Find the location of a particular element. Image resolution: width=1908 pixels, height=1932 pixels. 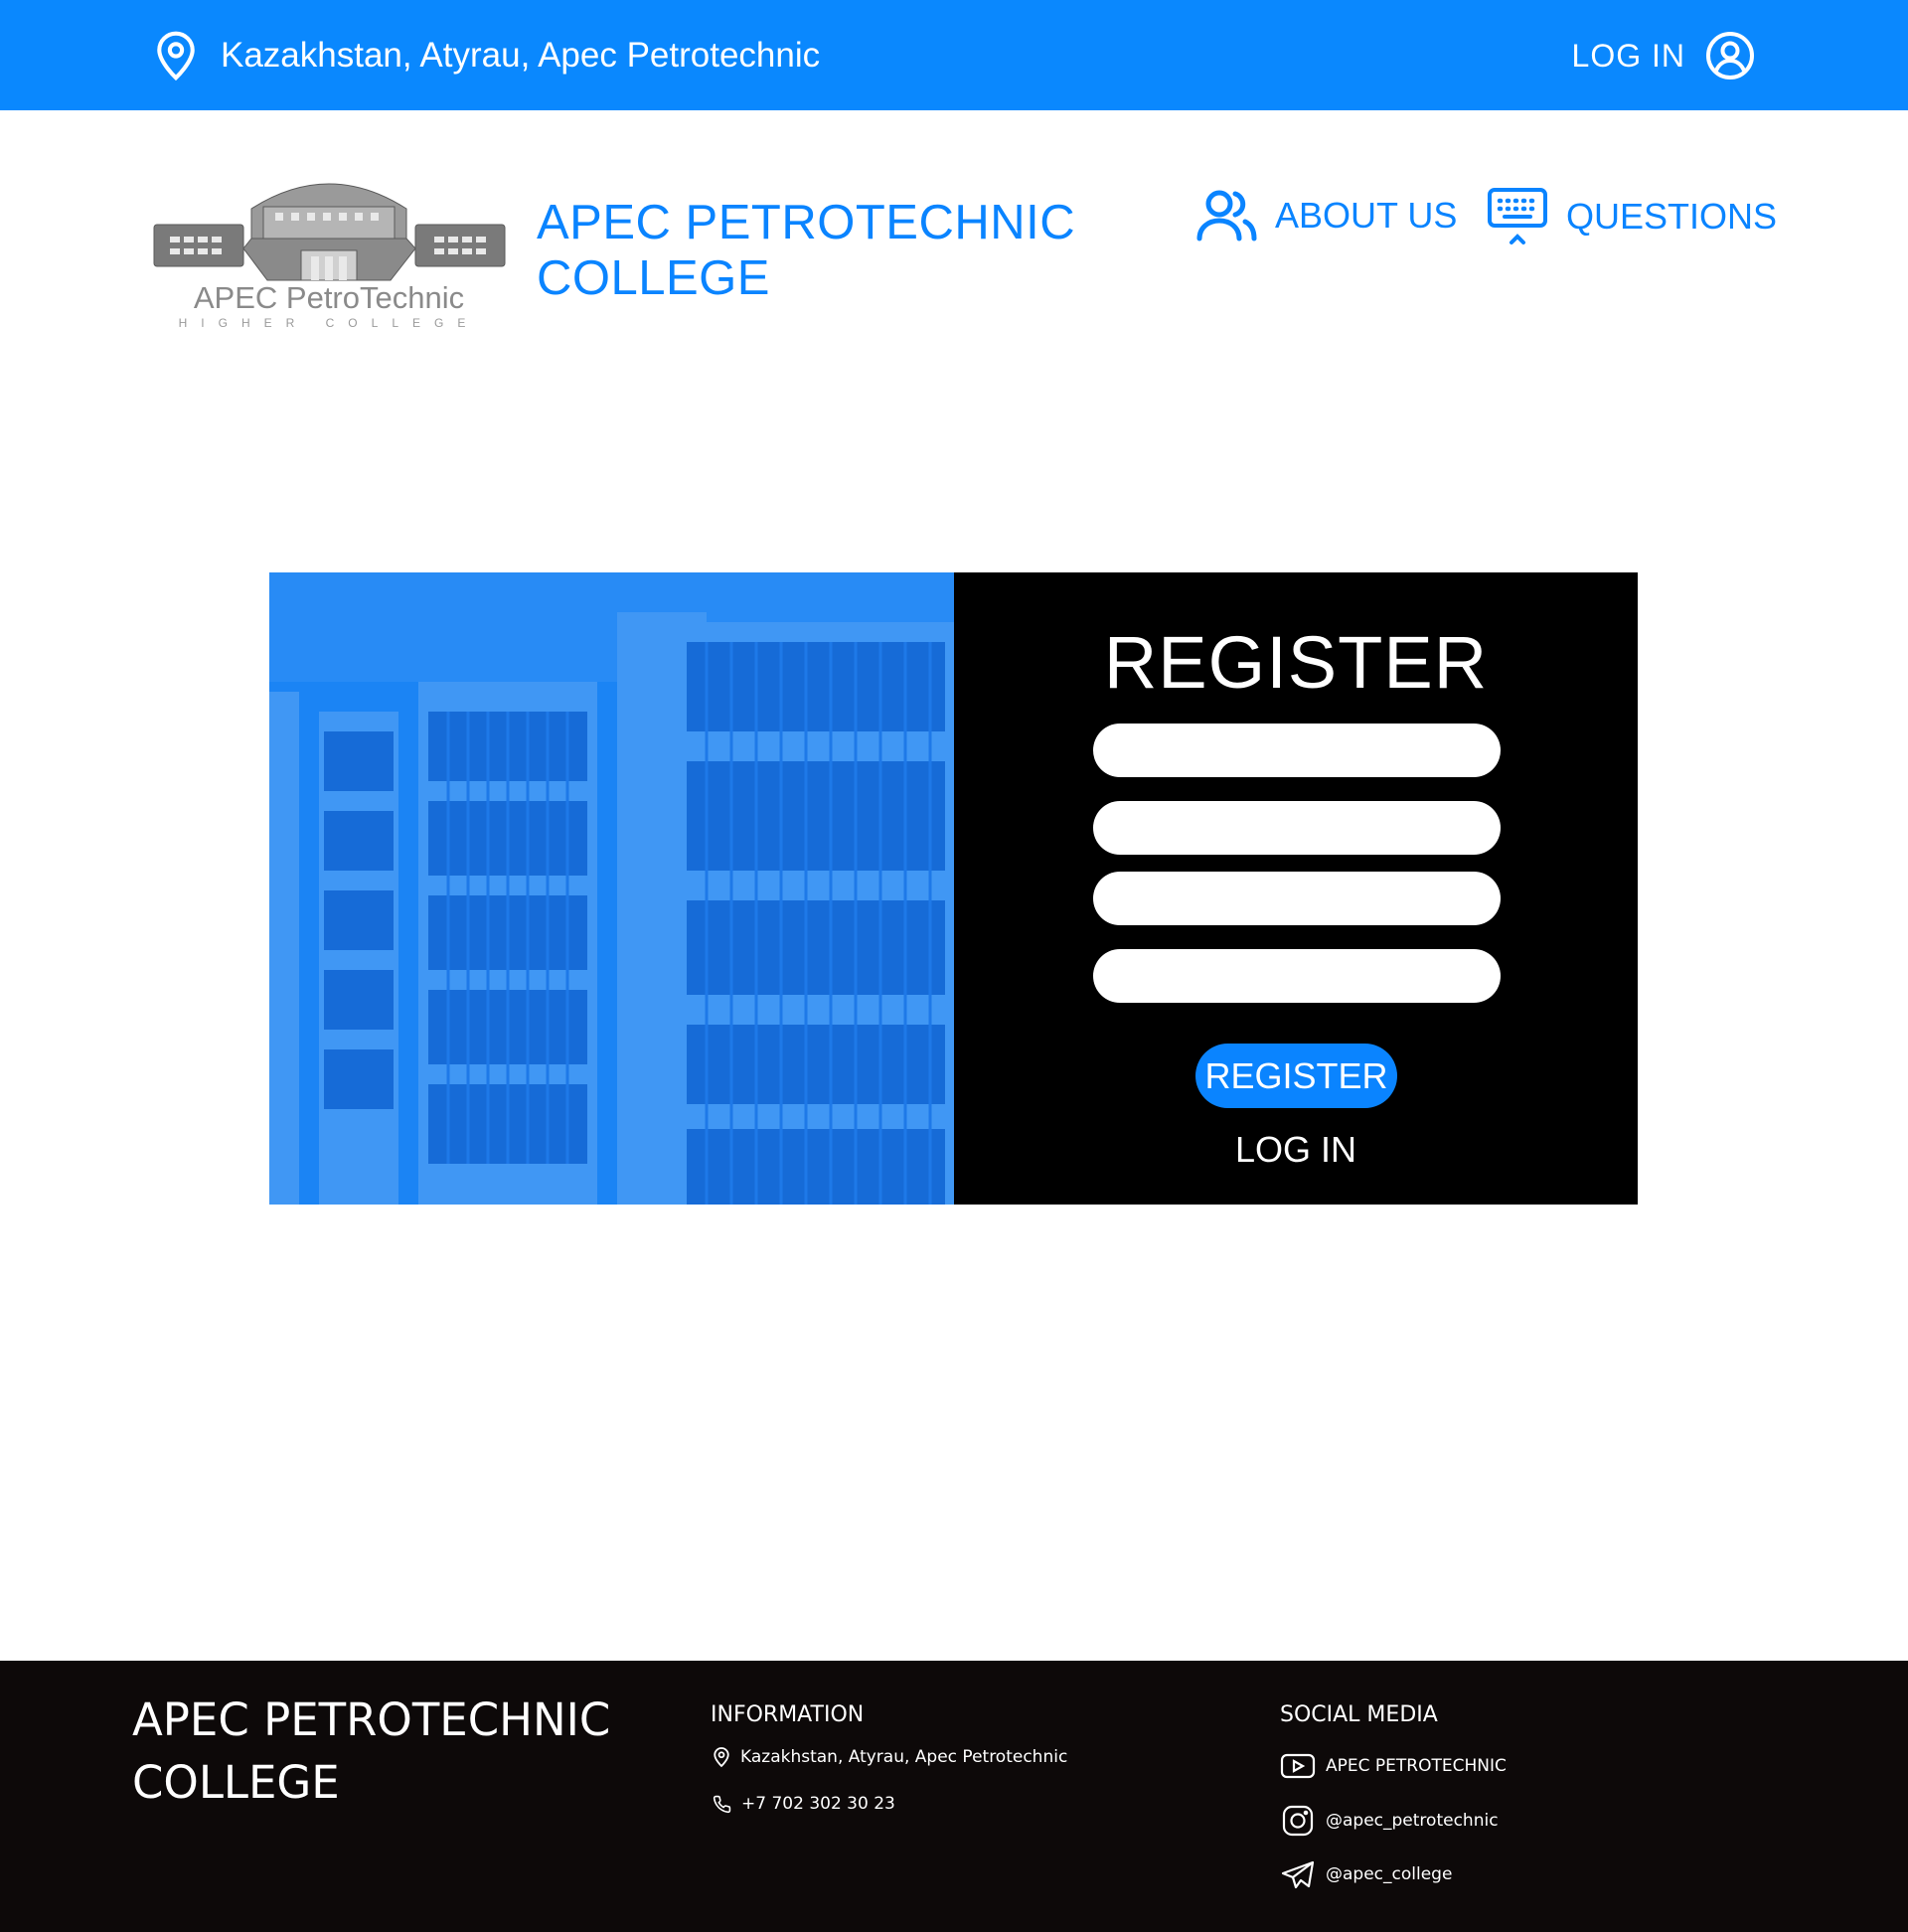

footer-phone: +7 702 302 30 23 is located at coordinates (804, 1804).